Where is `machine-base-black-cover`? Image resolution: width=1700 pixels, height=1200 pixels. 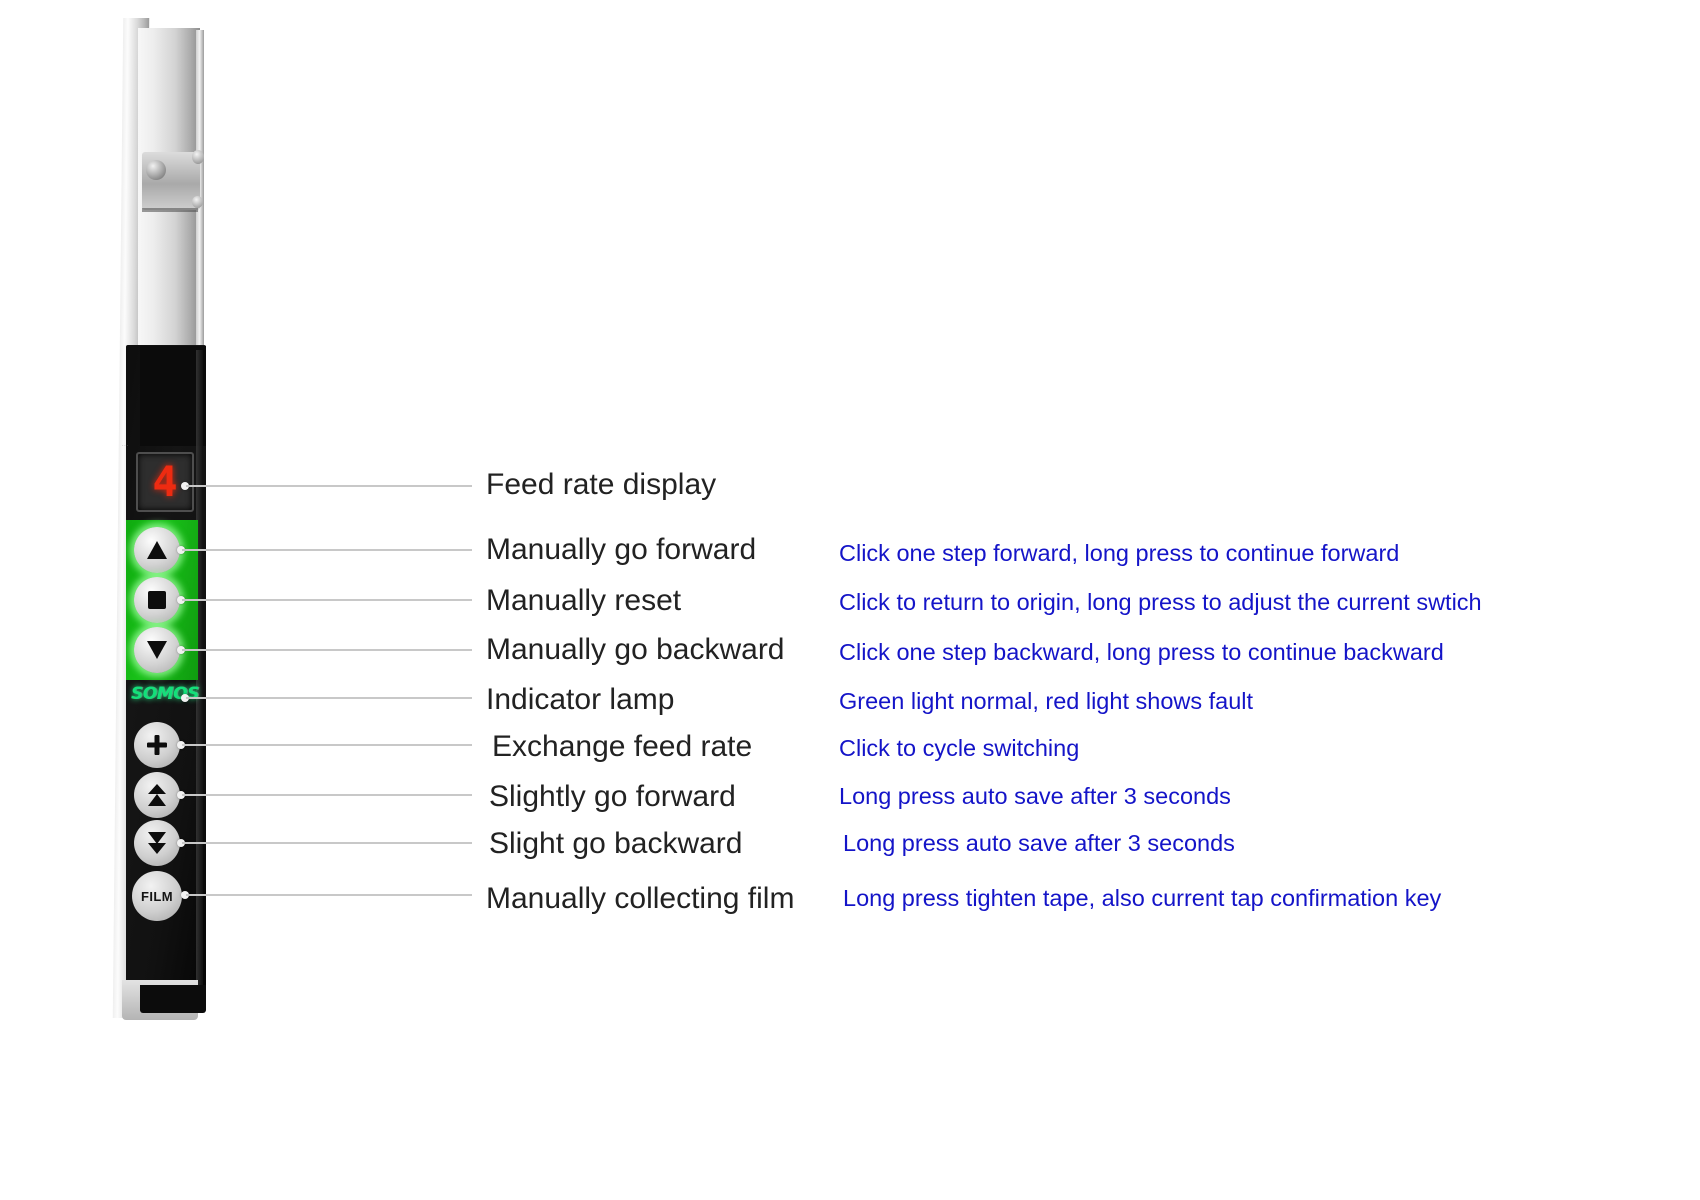 machine-base-black-cover is located at coordinates (173, 999).